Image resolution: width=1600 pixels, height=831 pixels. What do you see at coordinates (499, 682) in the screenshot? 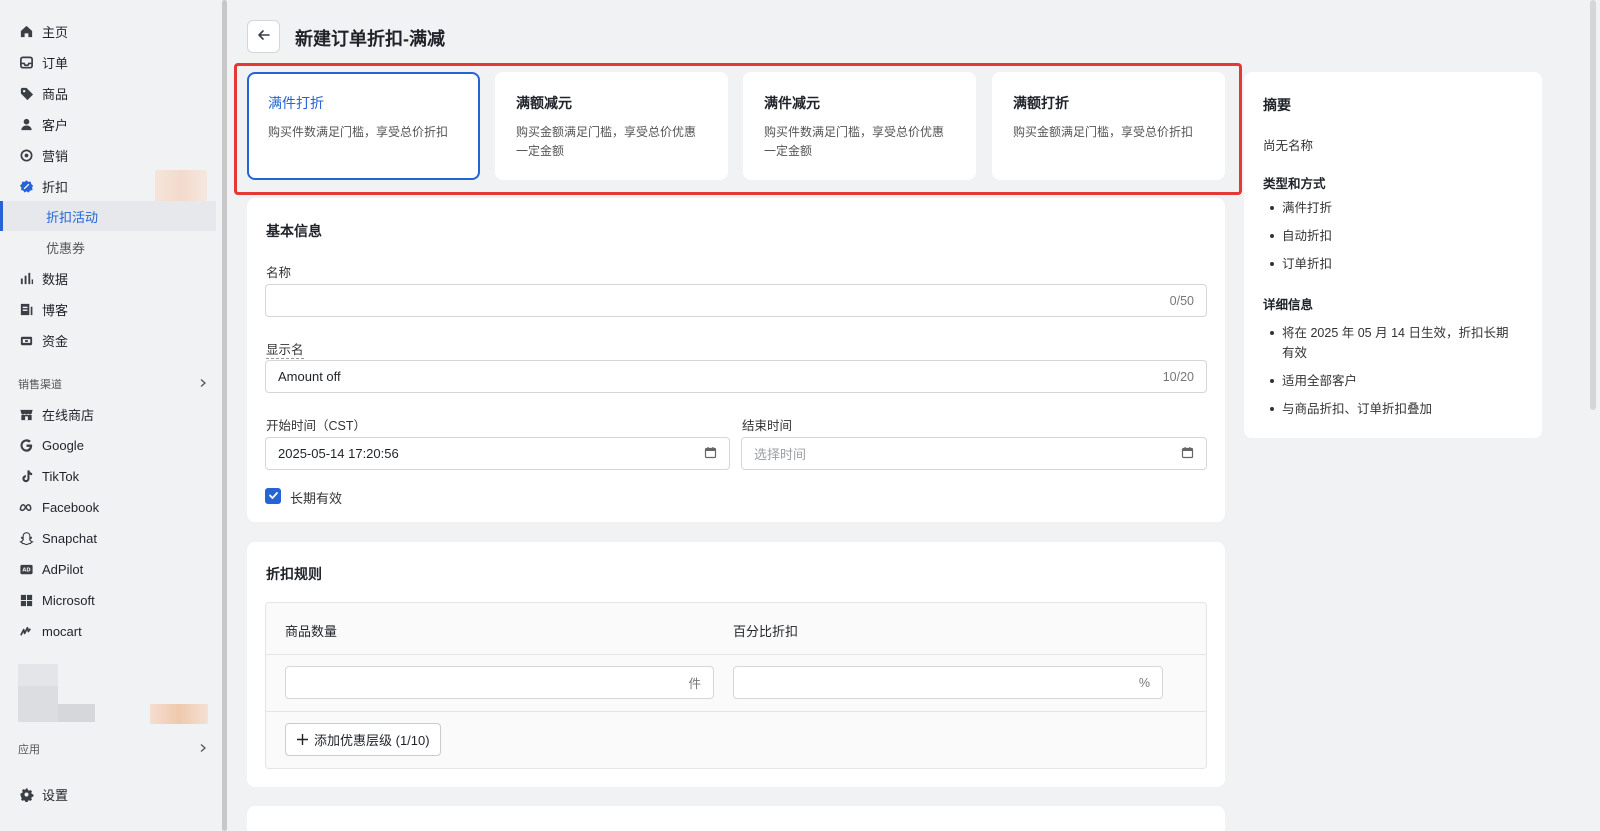
I see `quantity-input: 件` at bounding box center [499, 682].